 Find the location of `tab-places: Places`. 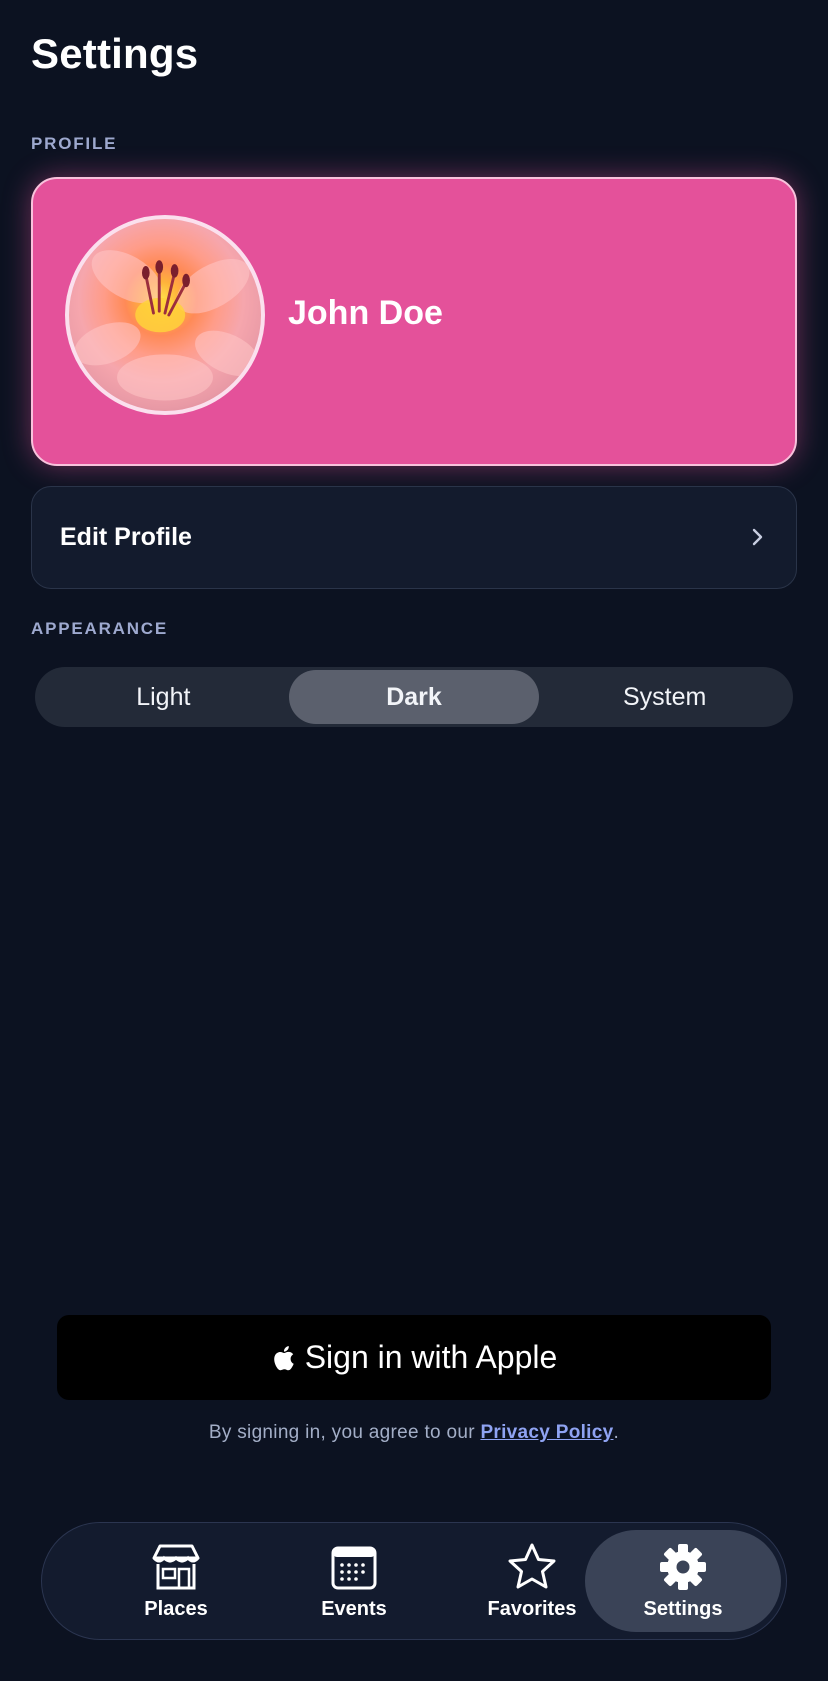

tab-places: Places is located at coordinates (176, 1581).